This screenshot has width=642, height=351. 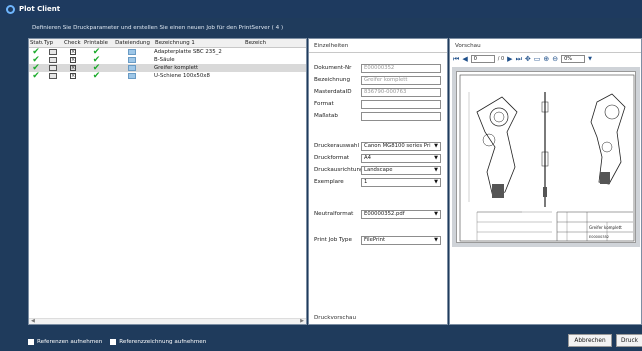 I want to click on page-number-input: 0, so click(x=482, y=59).